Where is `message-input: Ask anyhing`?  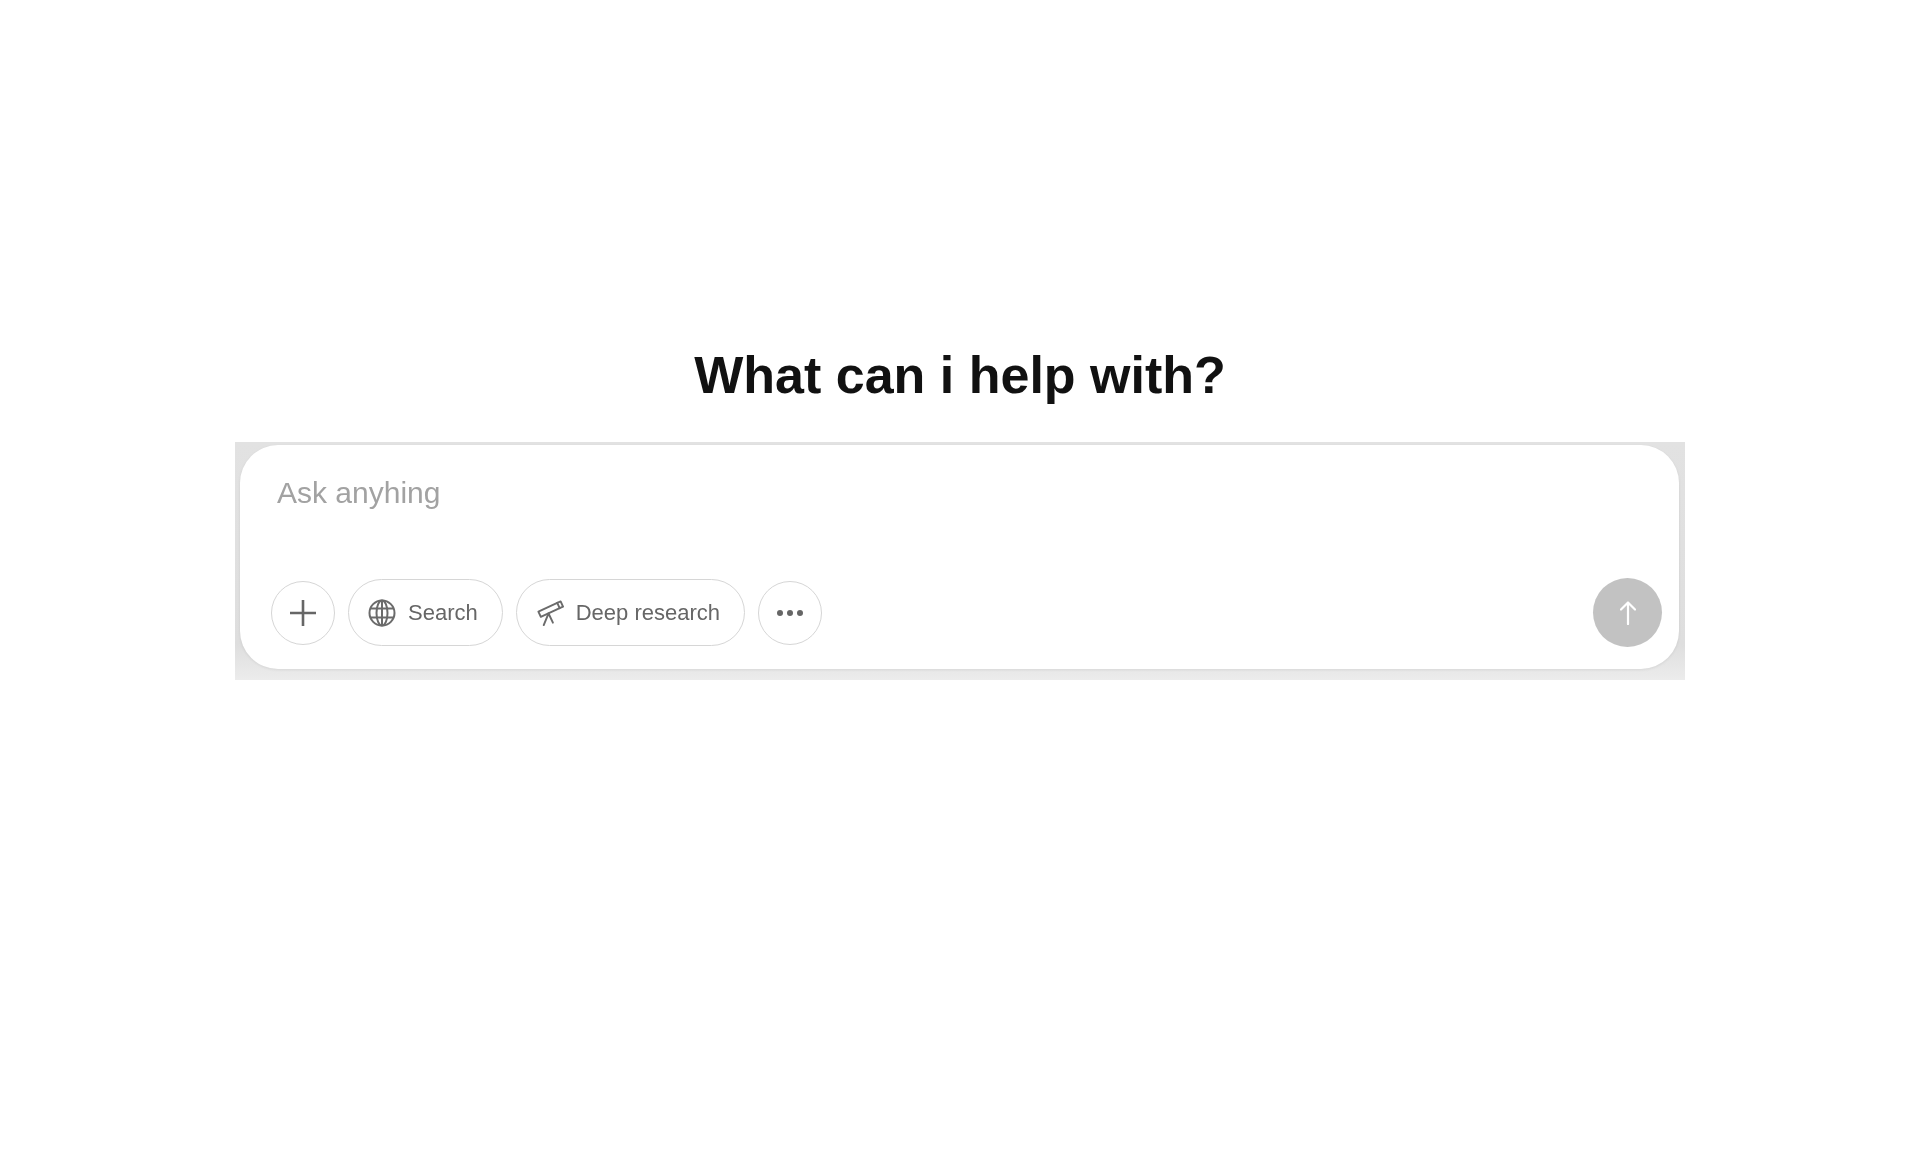 message-input: Ask anyhing is located at coordinates (966, 493).